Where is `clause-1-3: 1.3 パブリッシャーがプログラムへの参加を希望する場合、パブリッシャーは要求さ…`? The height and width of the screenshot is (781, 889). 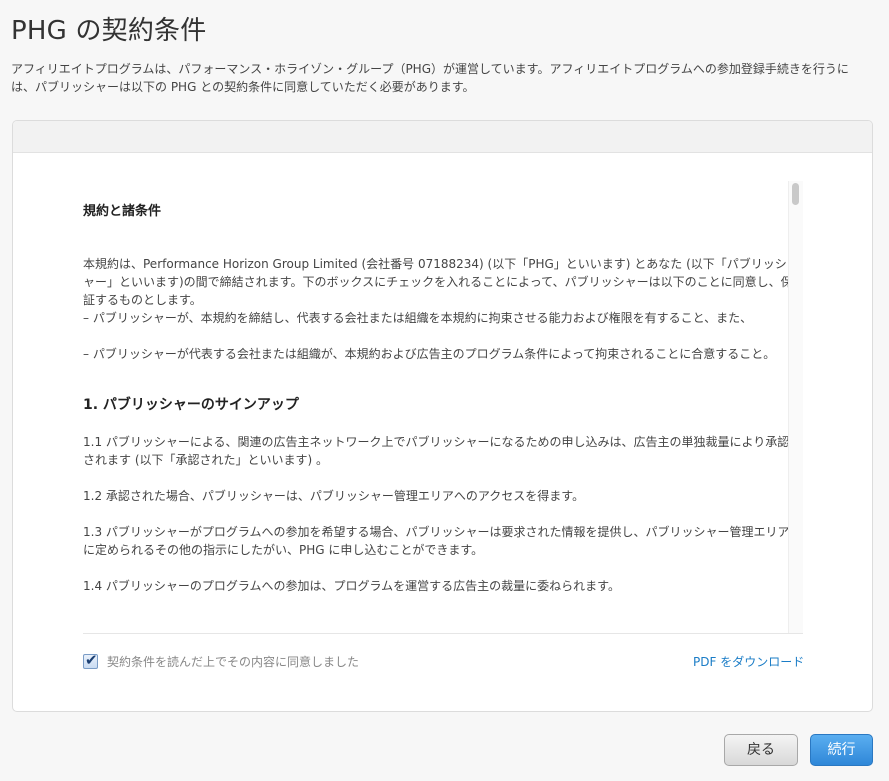 clause-1-3: 1.3 パブリッシャーがプログラムへの参加を希望する場合、パブリッシャーは要求さ… is located at coordinates (436, 541).